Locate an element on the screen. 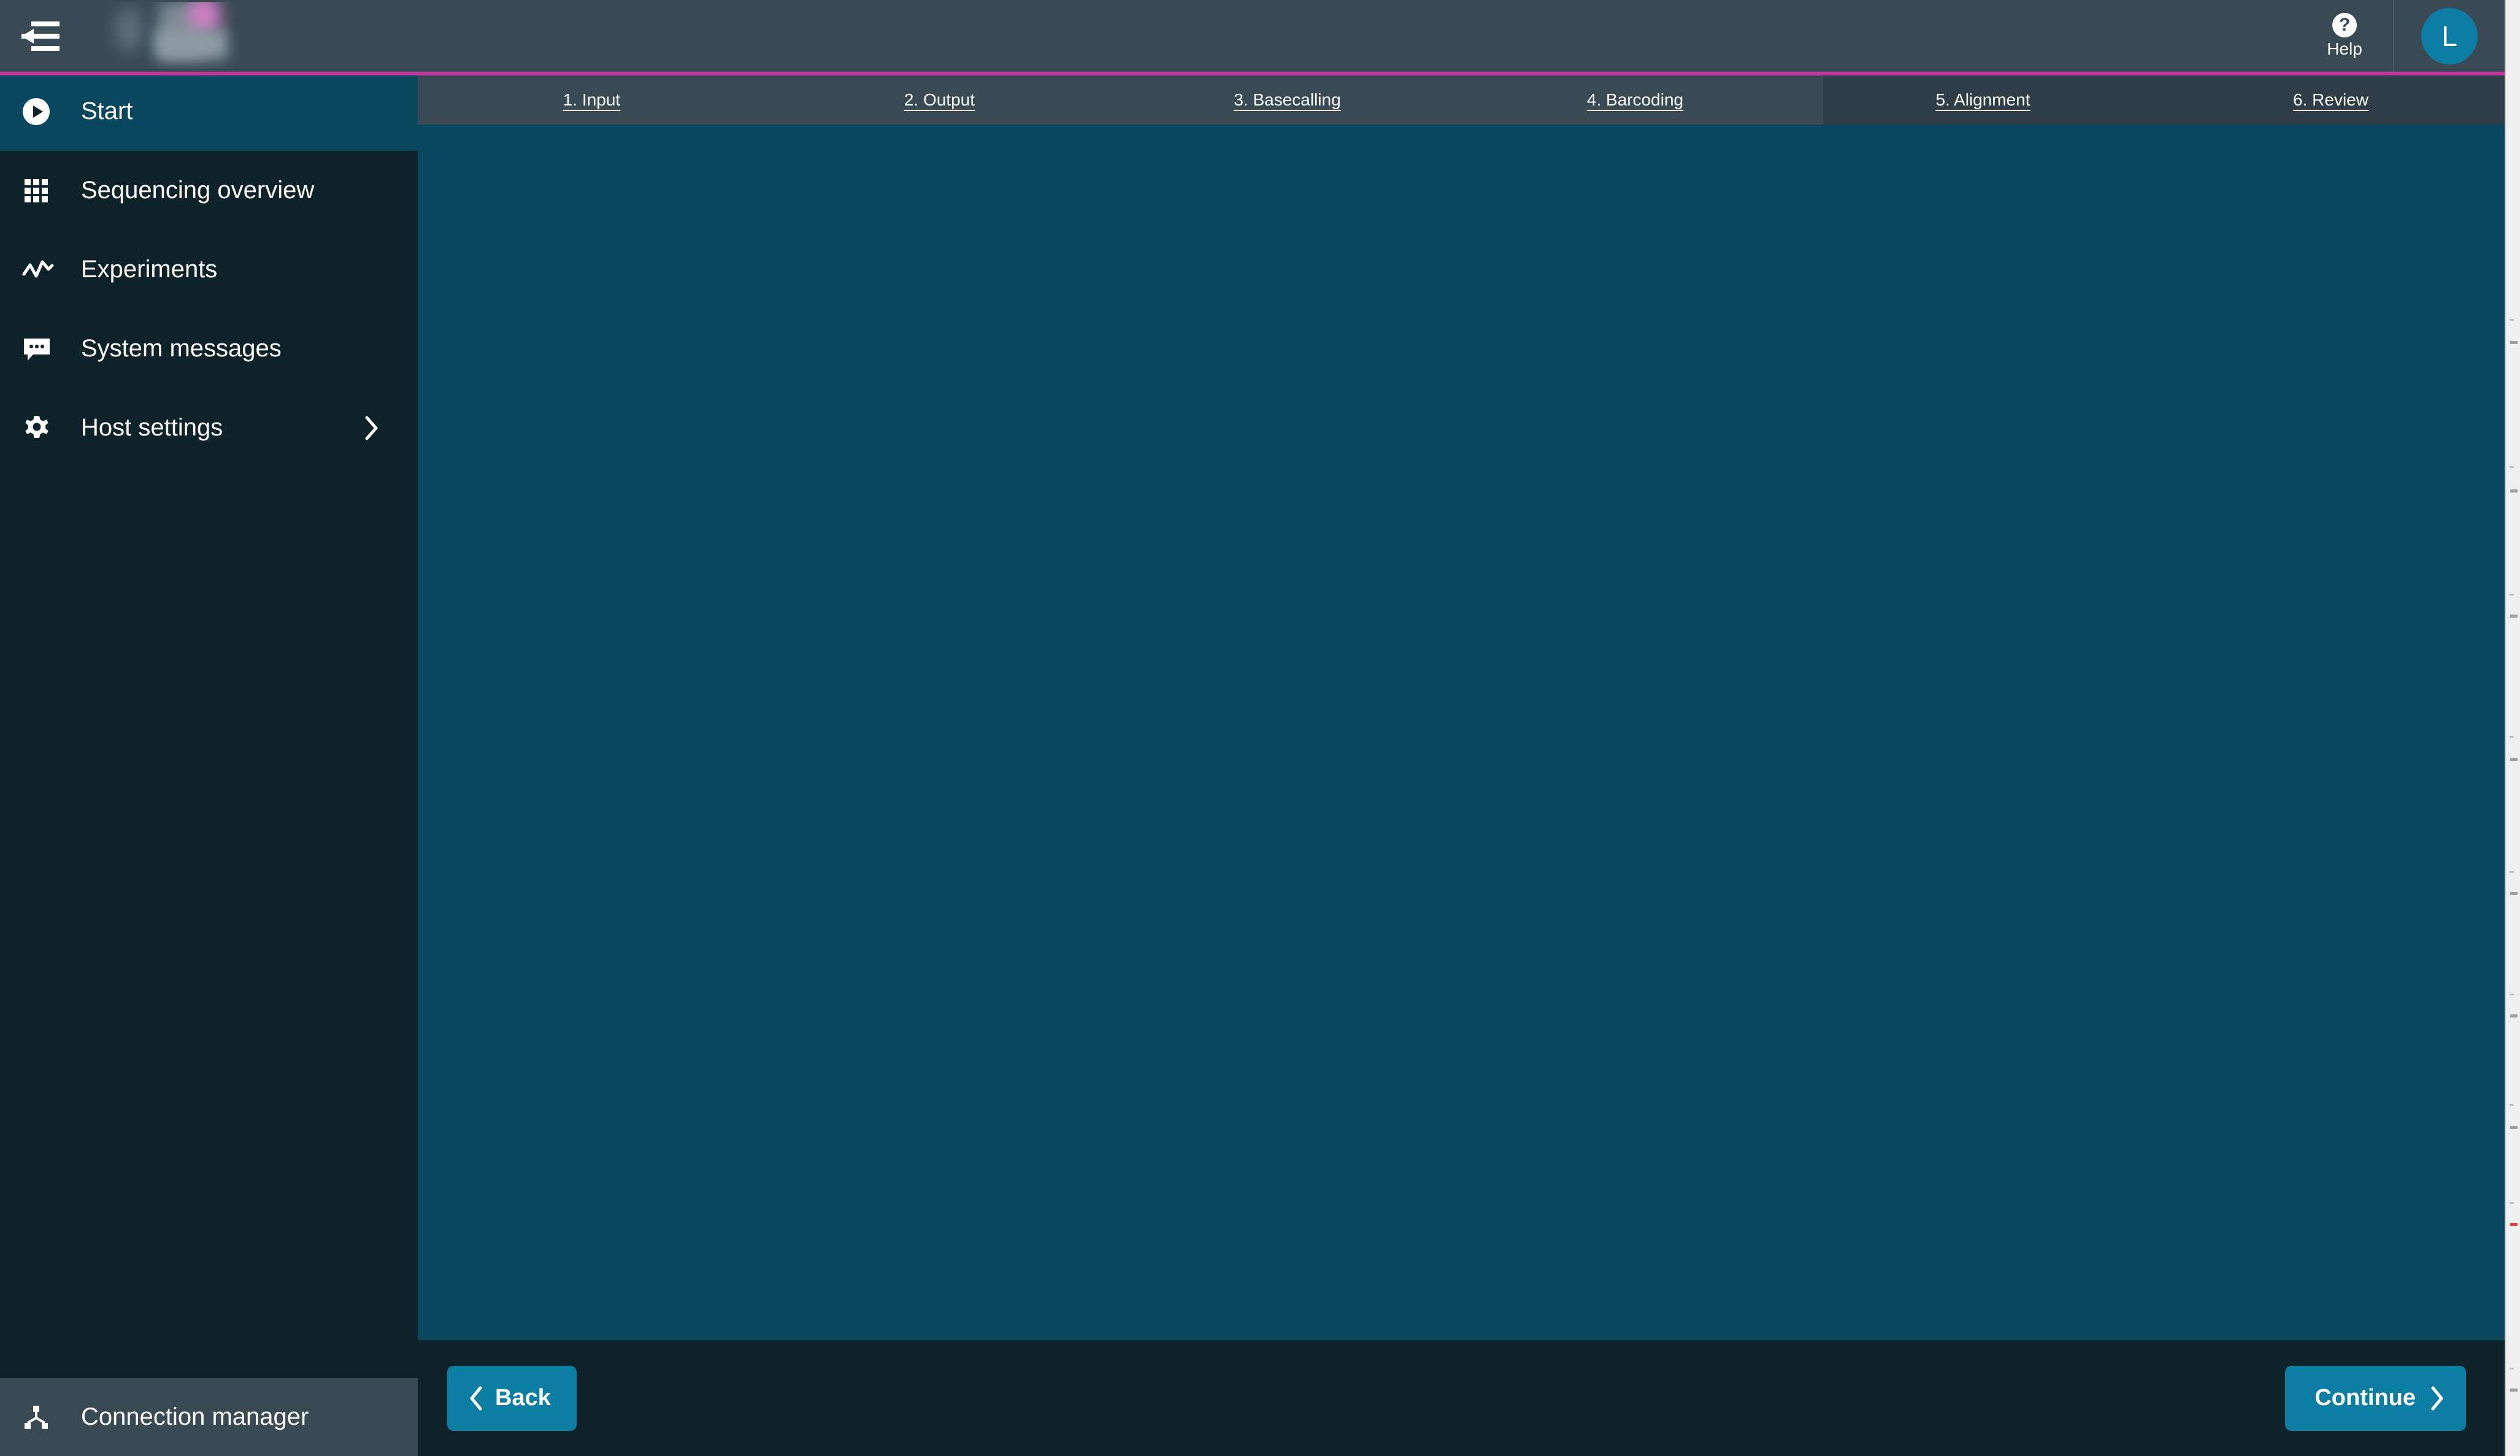  sidebar-item-label: System messages is located at coordinates (181, 348).